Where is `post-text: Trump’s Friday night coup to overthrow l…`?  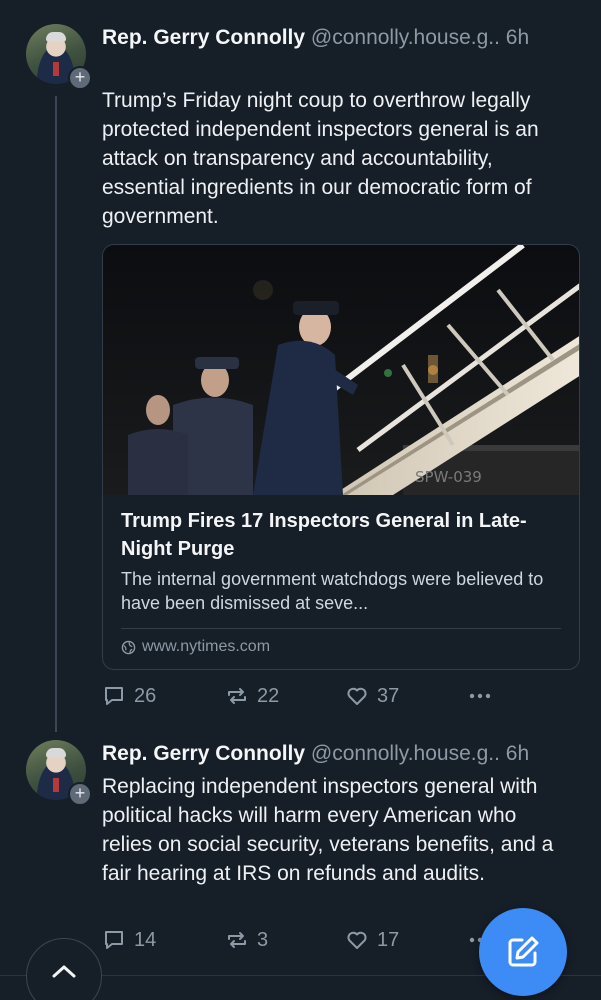
post-text: Trump’s Friday night coup to overthrow l… is located at coordinates (320, 158).